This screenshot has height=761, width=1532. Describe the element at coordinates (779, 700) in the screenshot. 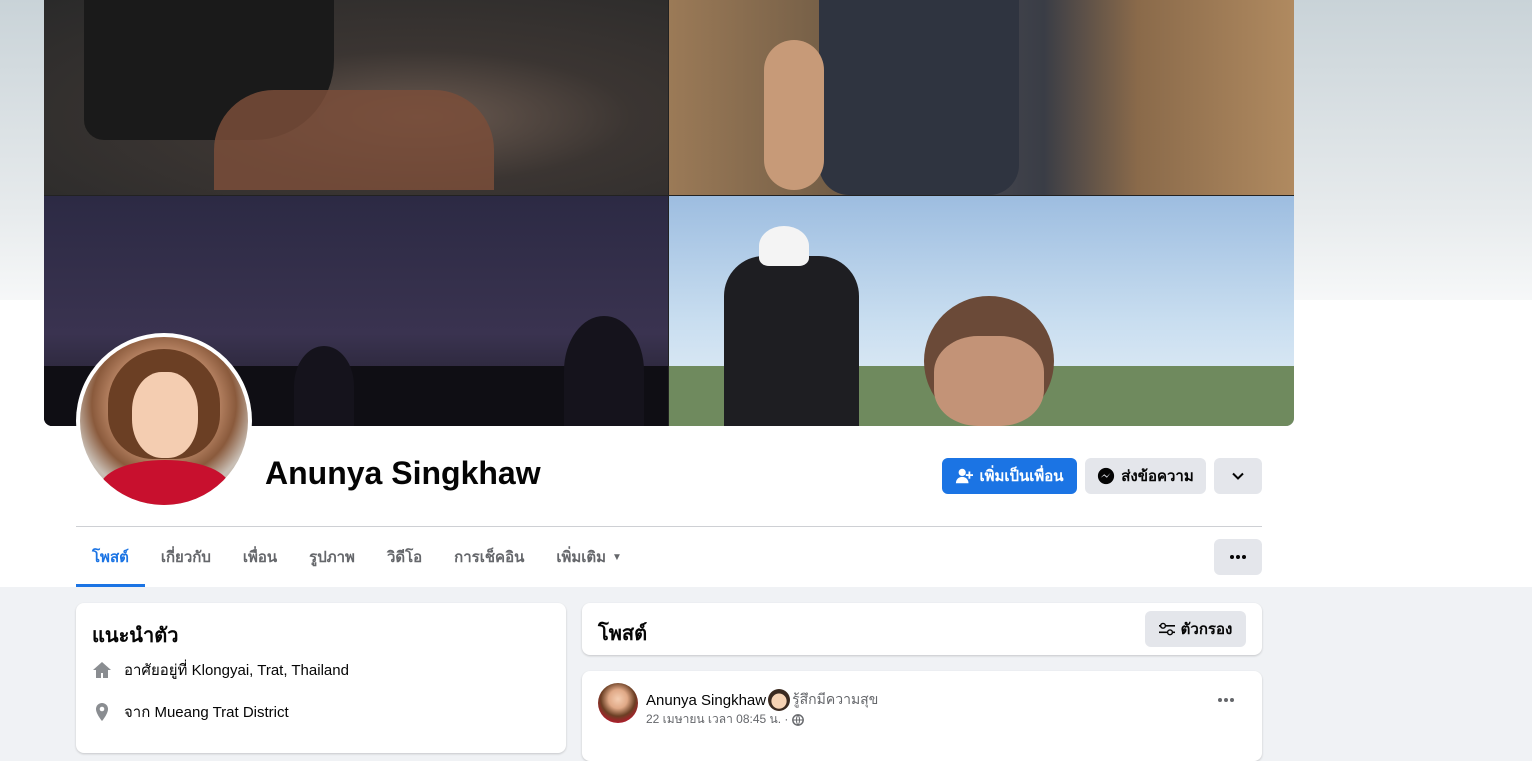

I see `feeling-emoji-icon` at that location.